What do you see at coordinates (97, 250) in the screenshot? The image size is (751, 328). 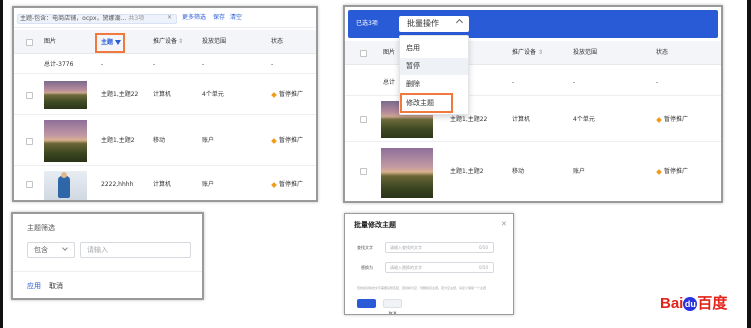 I see `theme-filter-placeholder: 请输入` at bounding box center [97, 250].